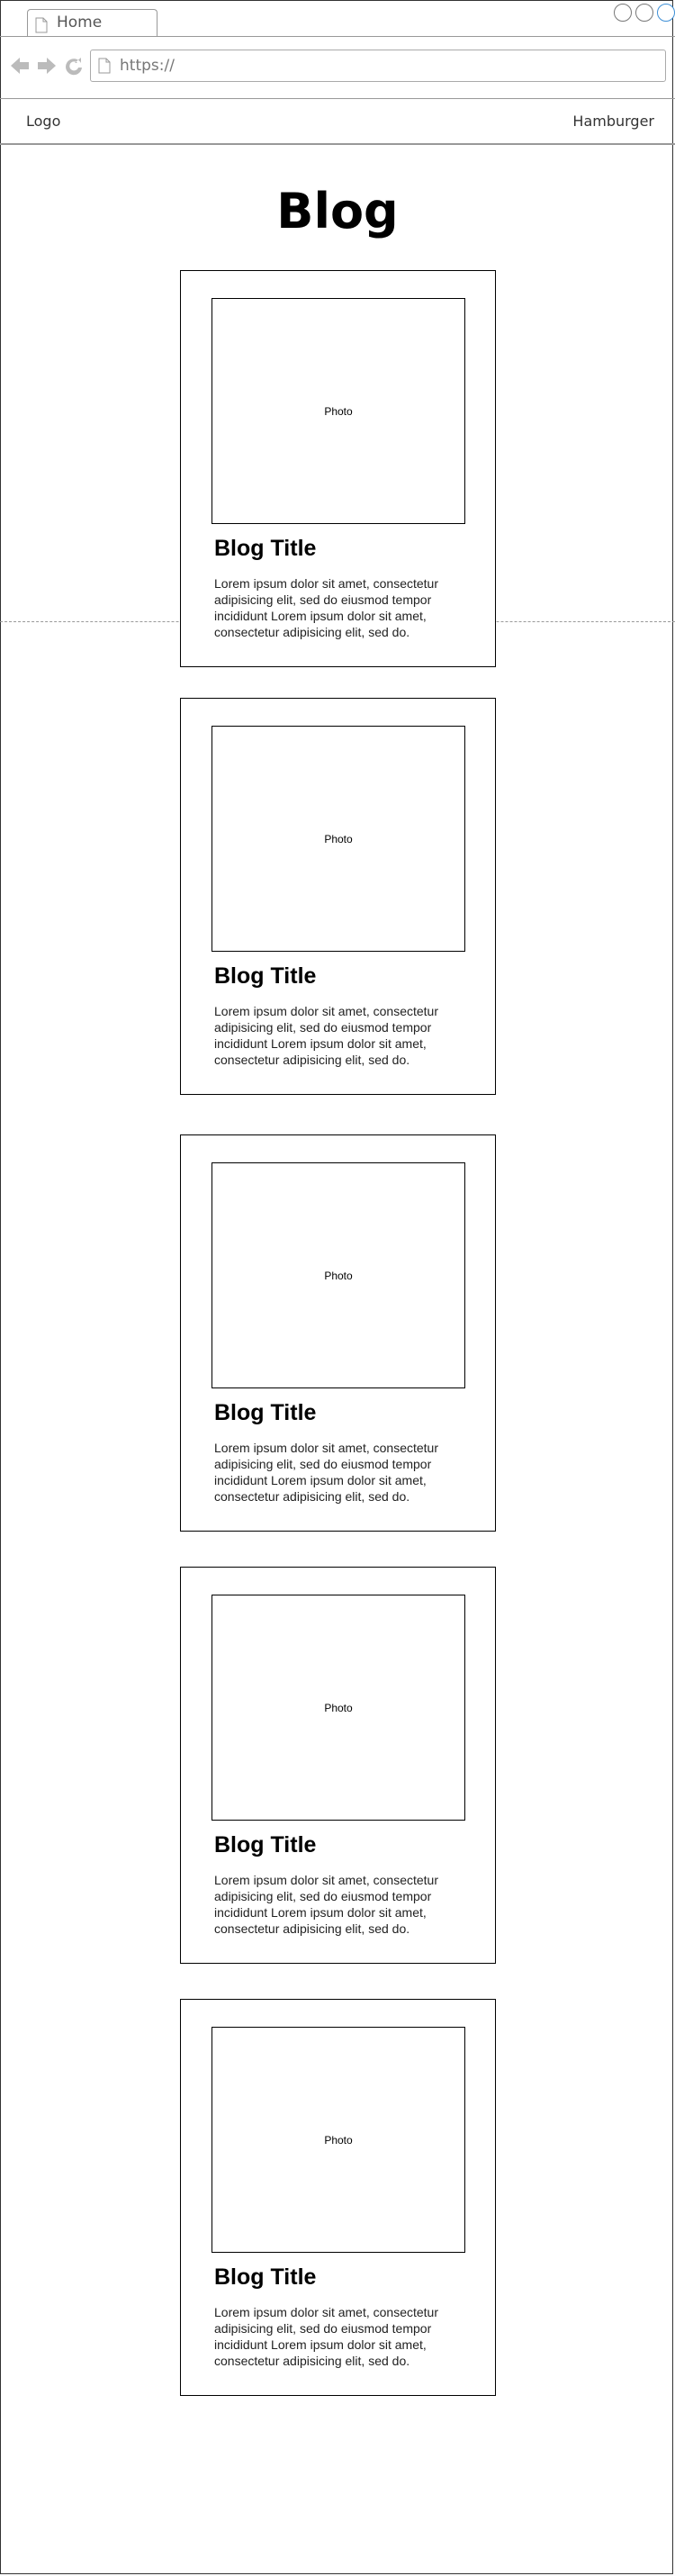  Describe the element at coordinates (147, 66) in the screenshot. I see `url-text: https://` at that location.